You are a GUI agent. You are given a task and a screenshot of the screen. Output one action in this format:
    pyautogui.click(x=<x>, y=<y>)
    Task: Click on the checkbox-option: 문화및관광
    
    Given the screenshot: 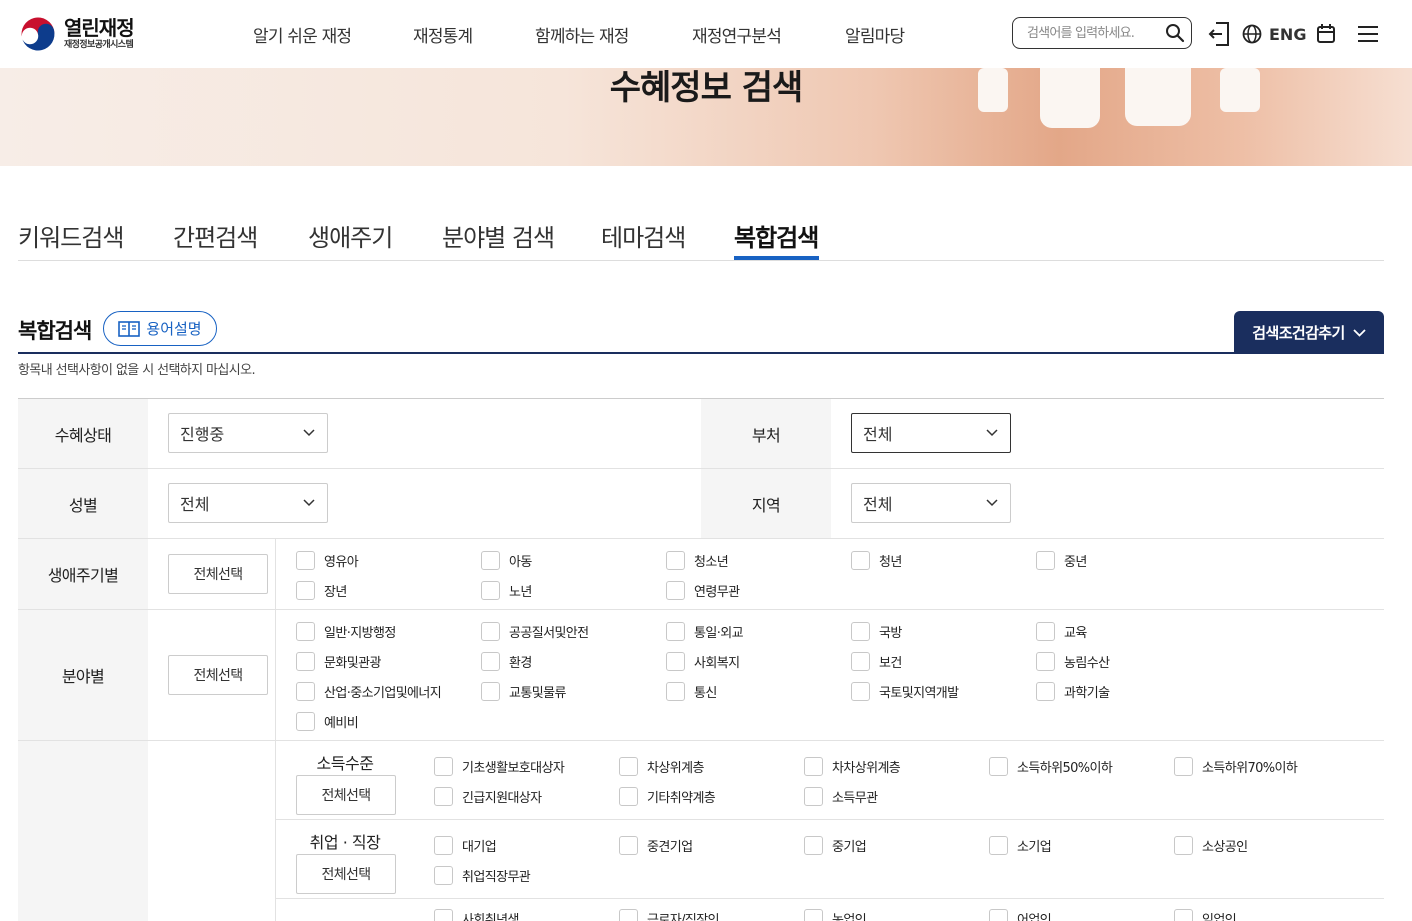 What is the action you would take?
    pyautogui.click(x=338, y=661)
    